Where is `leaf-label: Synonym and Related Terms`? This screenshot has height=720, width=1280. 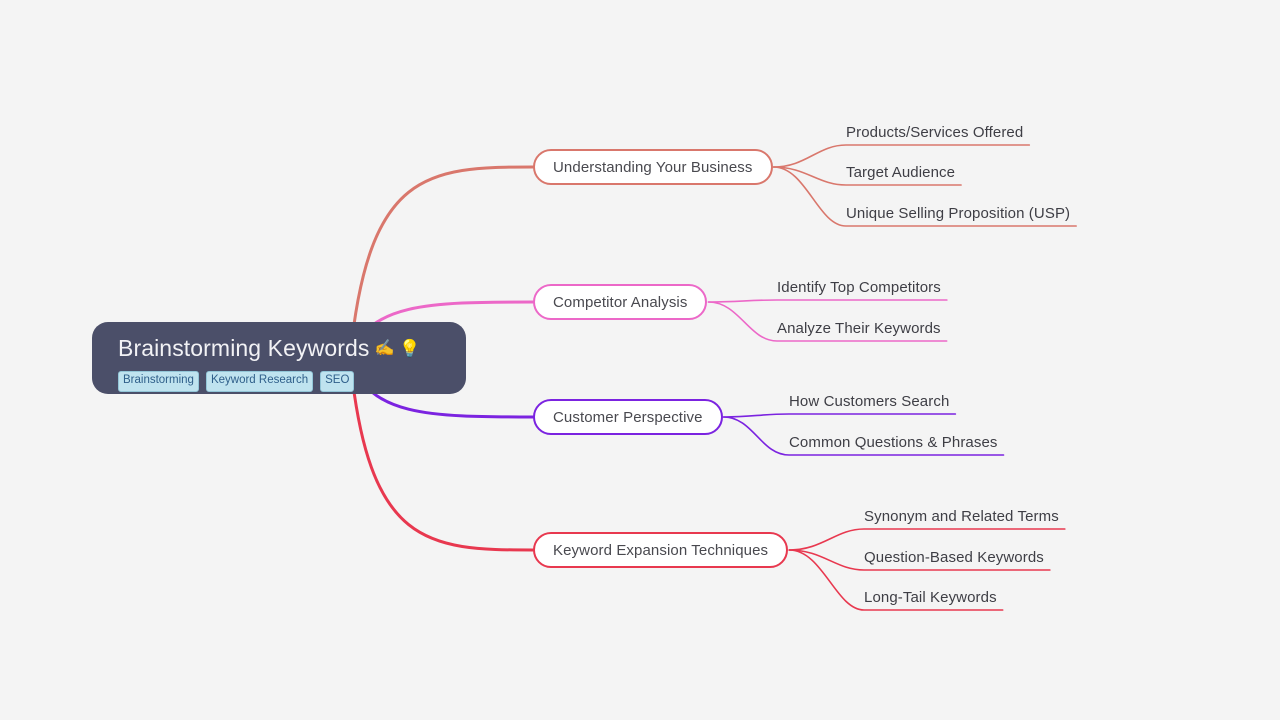 leaf-label: Synonym and Related Terms is located at coordinates (961, 516).